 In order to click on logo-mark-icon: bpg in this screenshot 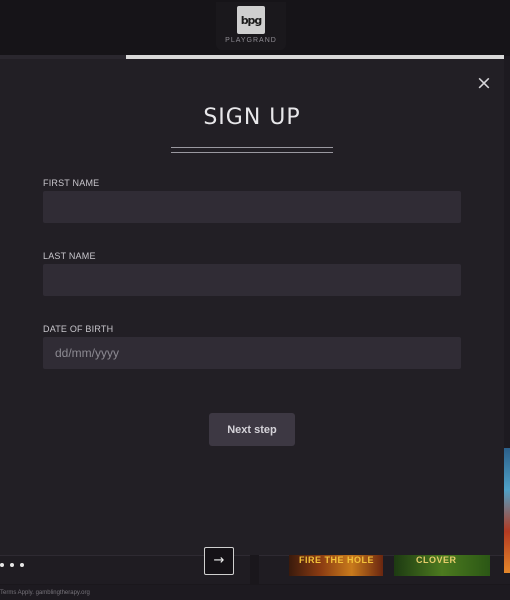, I will do `click(251, 20)`.